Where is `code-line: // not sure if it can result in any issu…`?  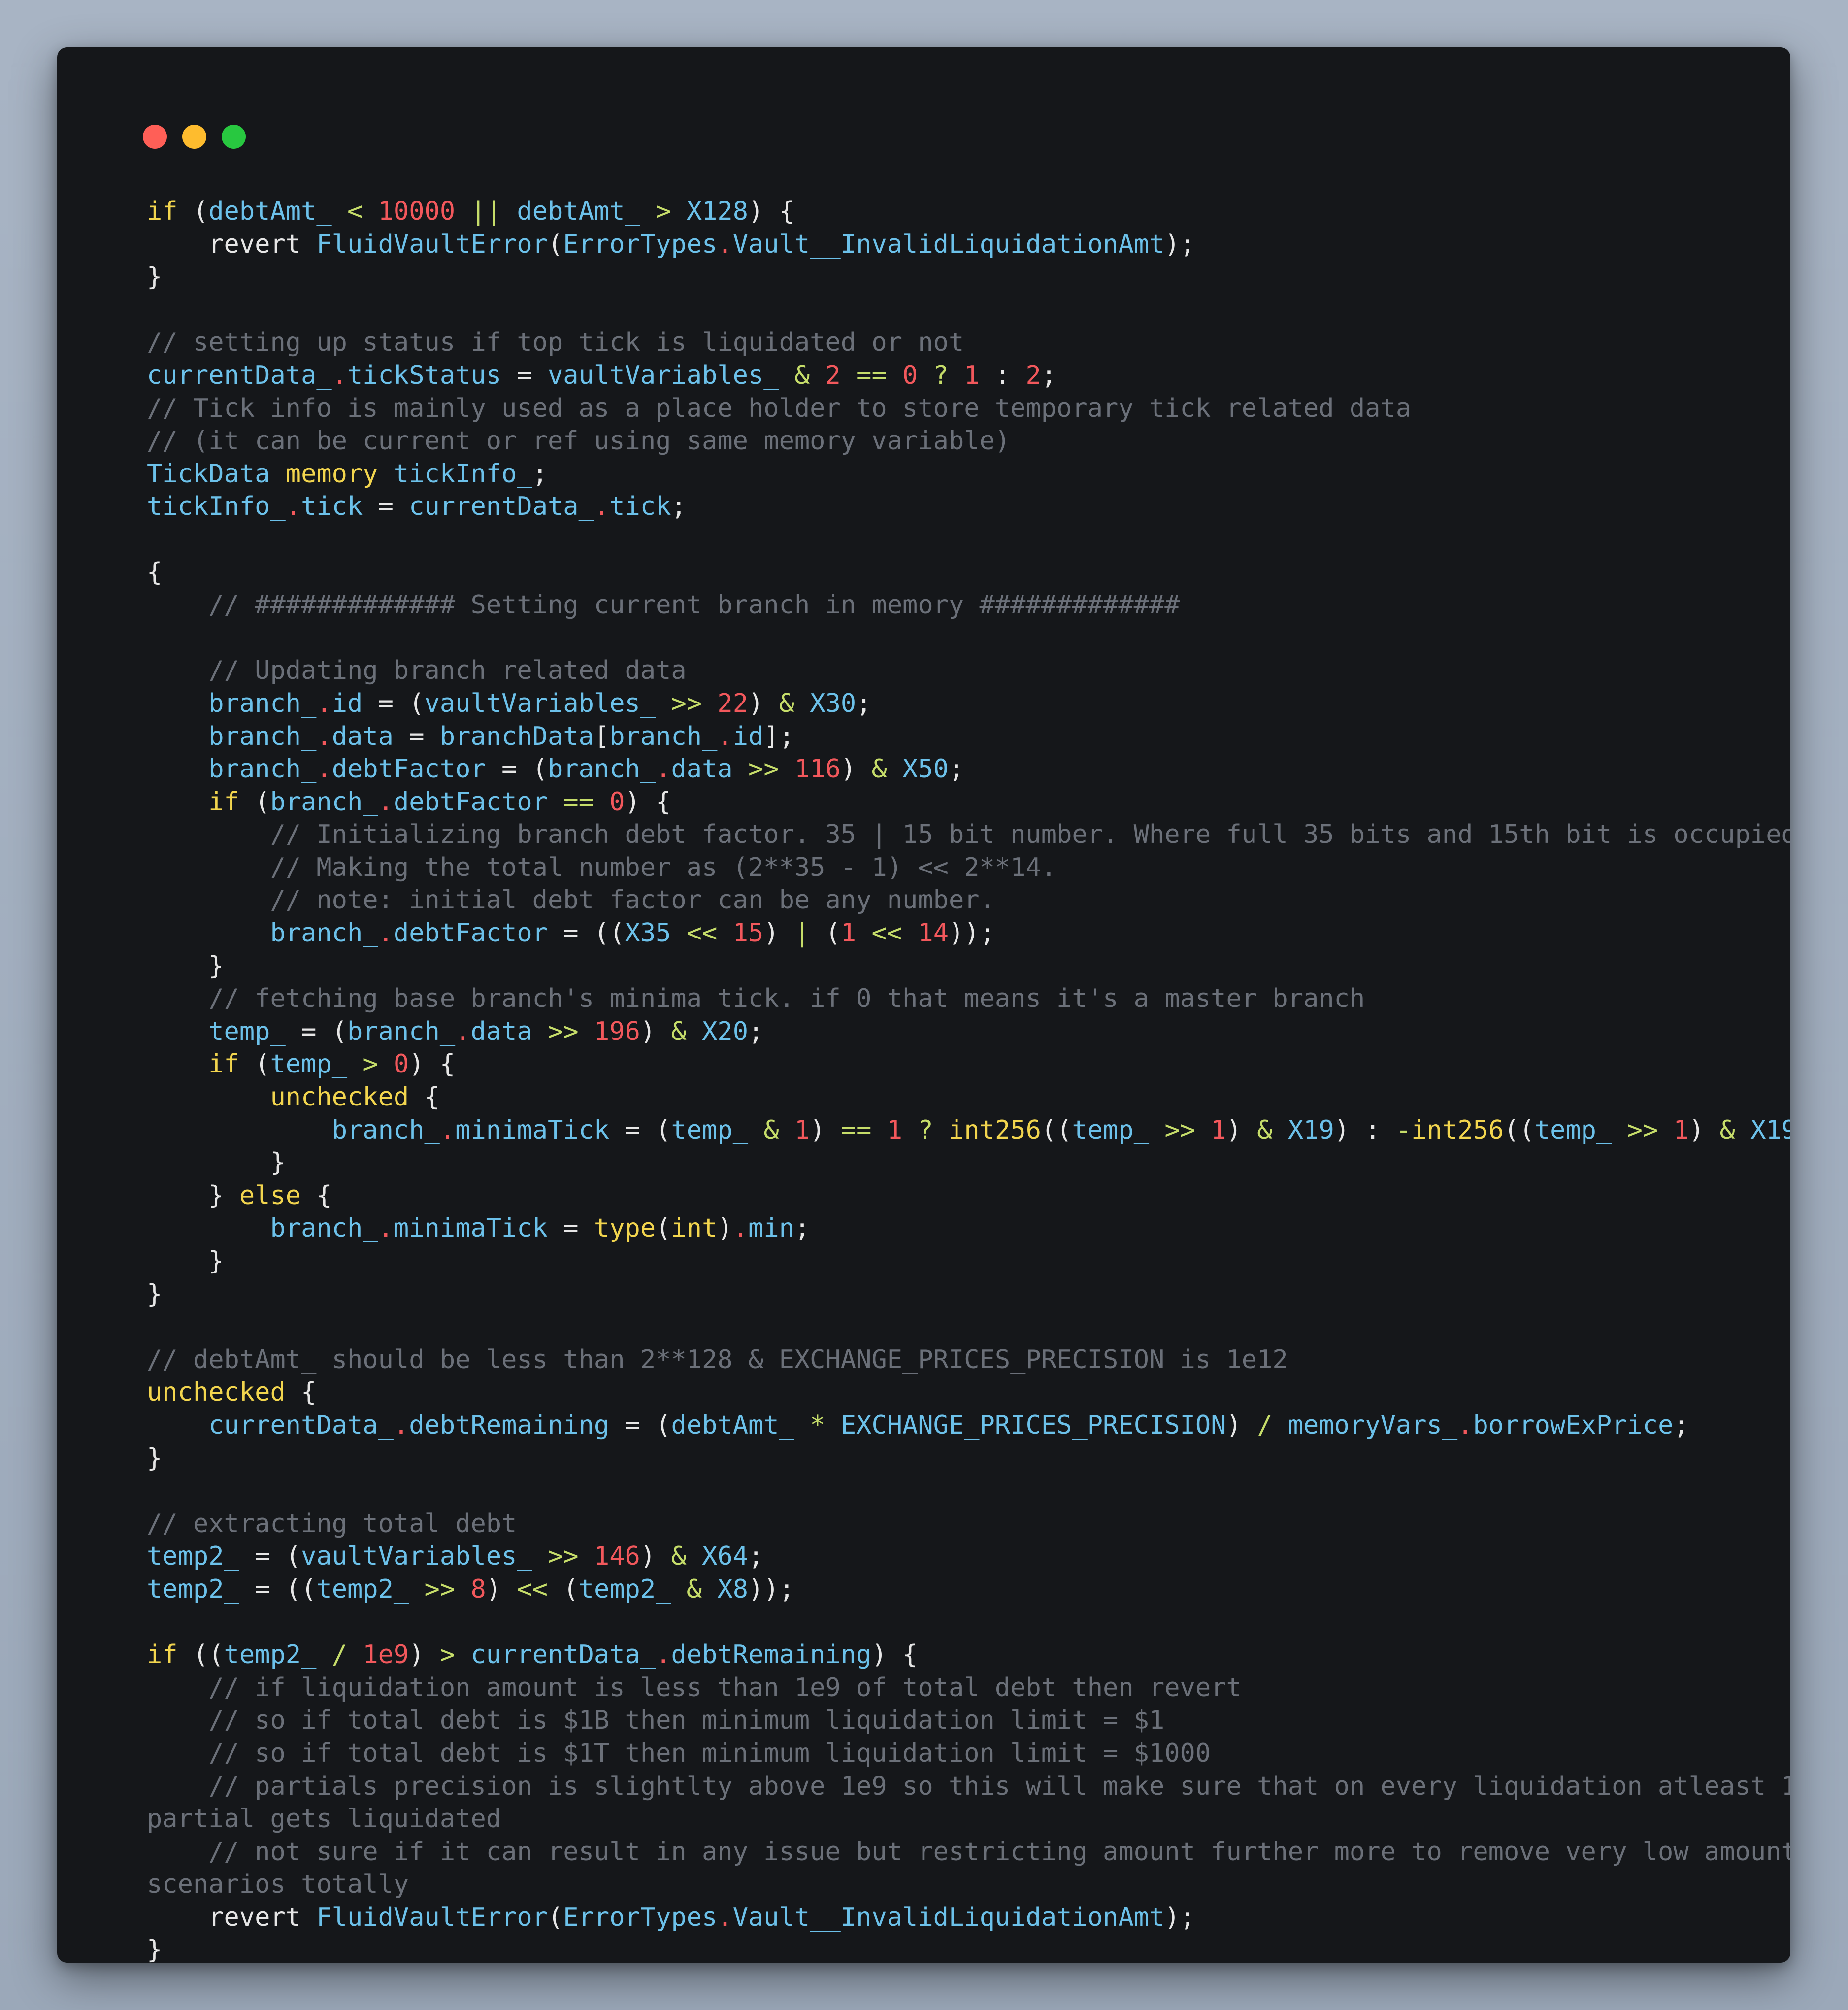 code-line: // not sure if it can result in any issu… is located at coordinates (968, 1853).